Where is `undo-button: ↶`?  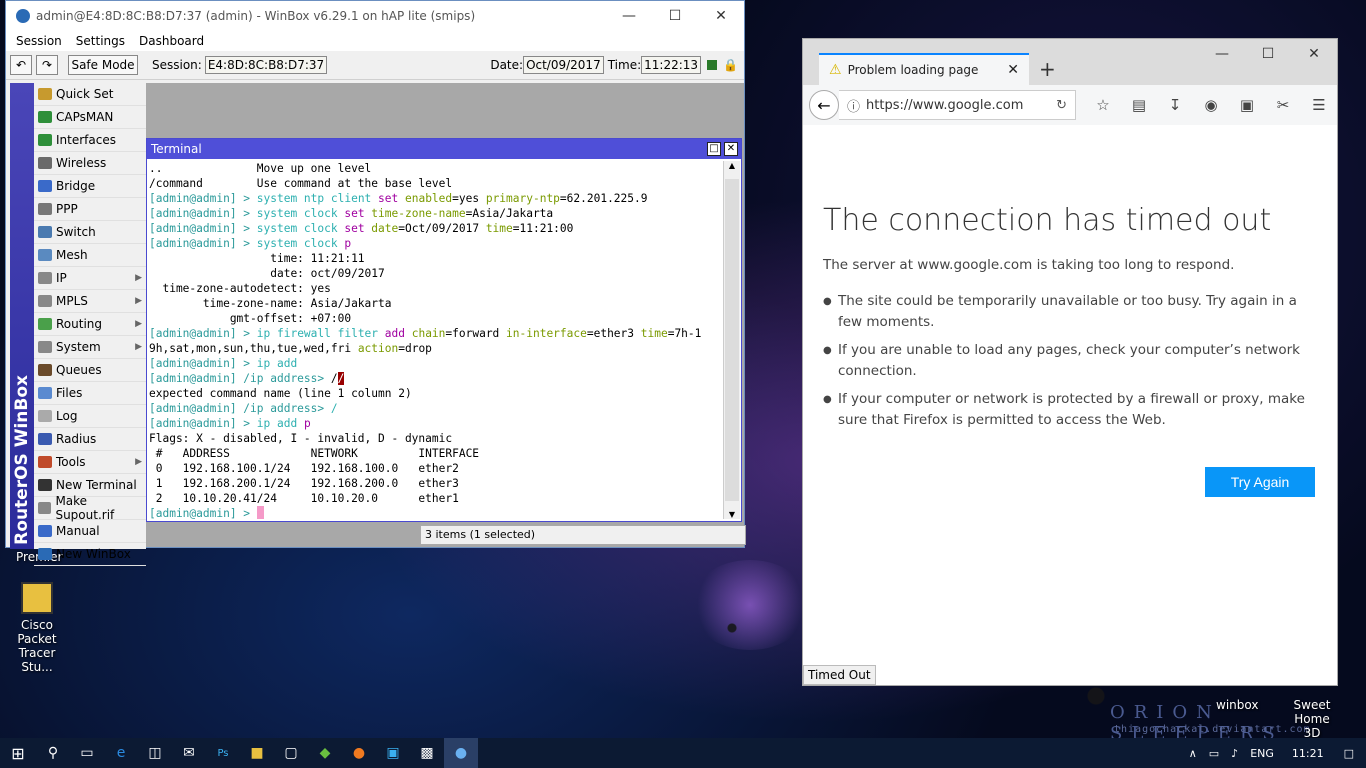
undo-button: ↶ is located at coordinates (21, 65).